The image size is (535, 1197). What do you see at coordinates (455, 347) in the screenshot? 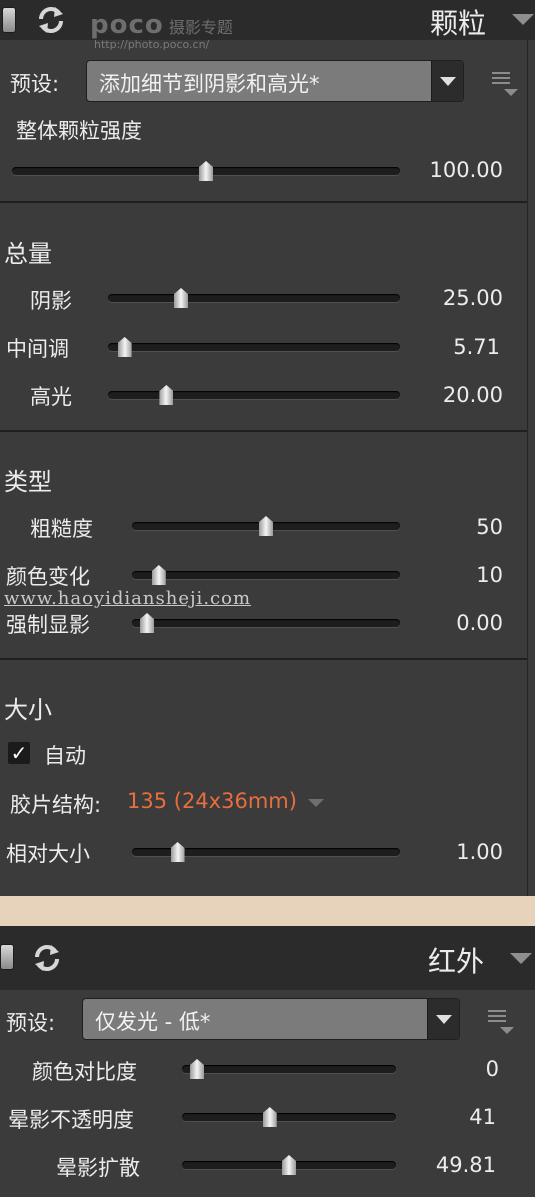
I see `midtones-value: 5.71` at bounding box center [455, 347].